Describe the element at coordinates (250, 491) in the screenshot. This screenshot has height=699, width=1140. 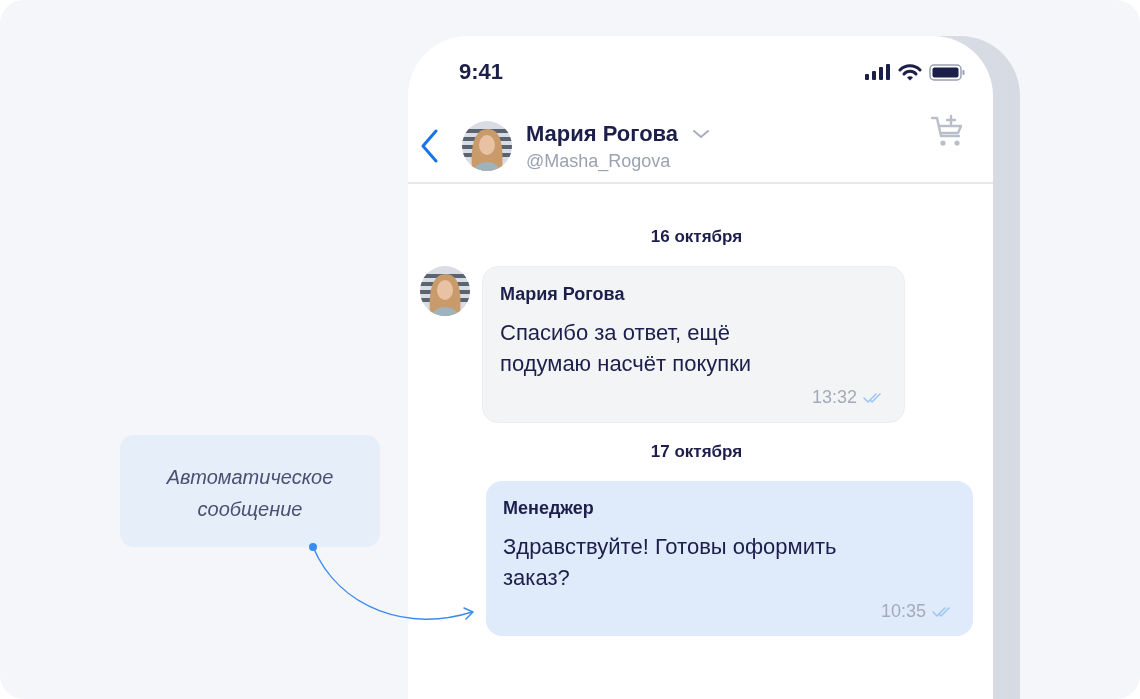
I see `annotation-note: Автоматическое сообщение` at that location.